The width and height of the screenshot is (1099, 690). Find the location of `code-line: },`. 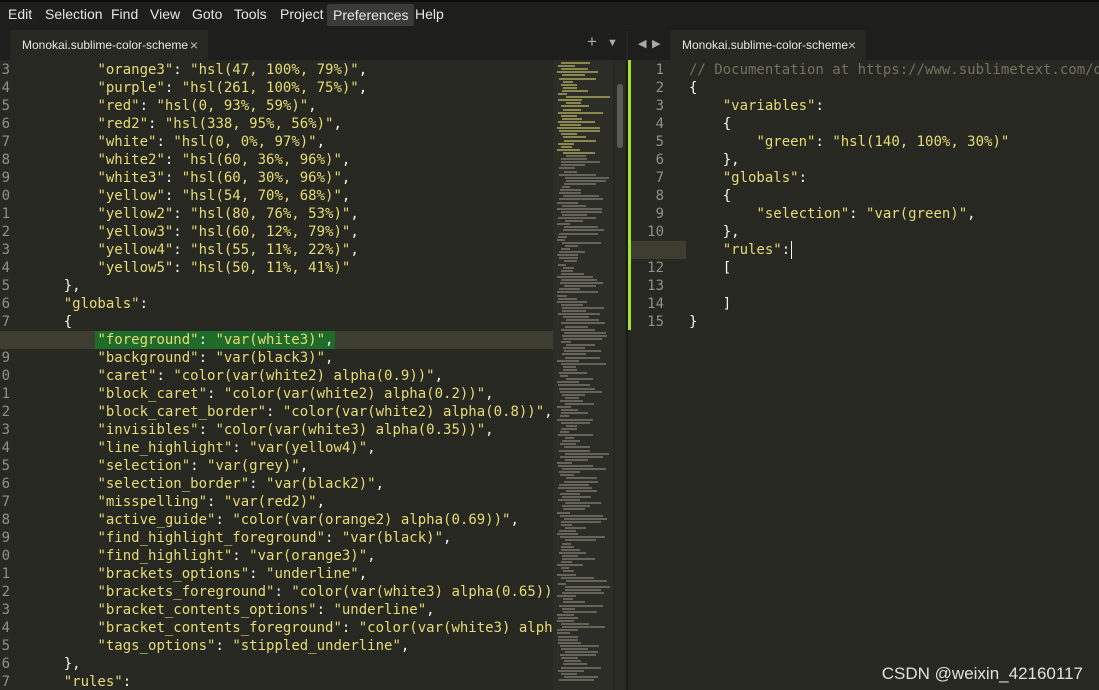

code-line: }, is located at coordinates (55, 664).